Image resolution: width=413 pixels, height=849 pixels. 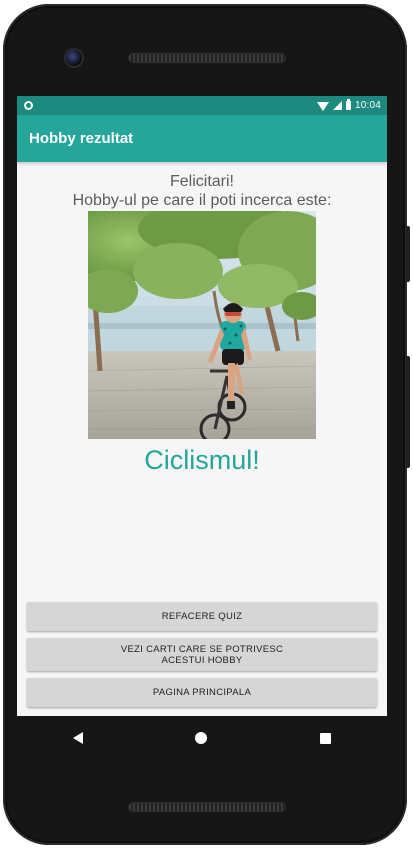 I want to click on home-page-button: PAGINA PRINCIPALA, so click(x=202, y=692).